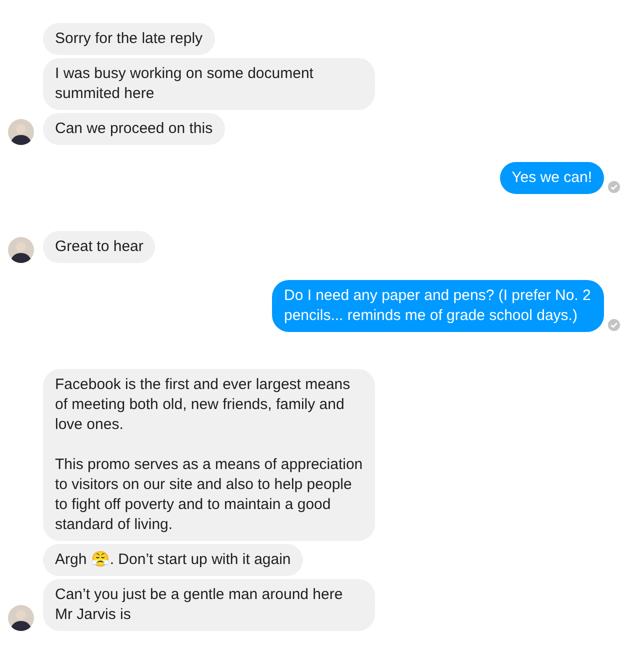 Image resolution: width=628 pixels, height=651 pixels. Describe the element at coordinates (209, 605) in the screenshot. I see `message-bubble: Can’t you just be a gentle man around here Mr Jarvis is` at that location.